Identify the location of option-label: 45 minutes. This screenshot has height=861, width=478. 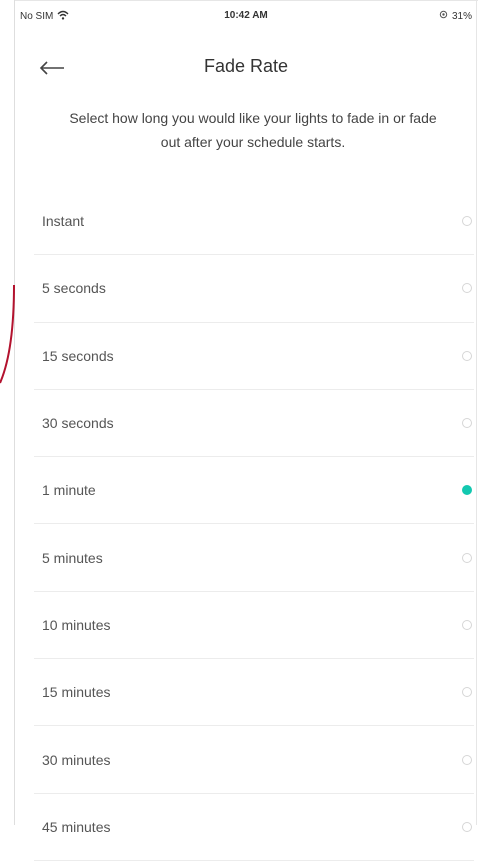
(76, 826).